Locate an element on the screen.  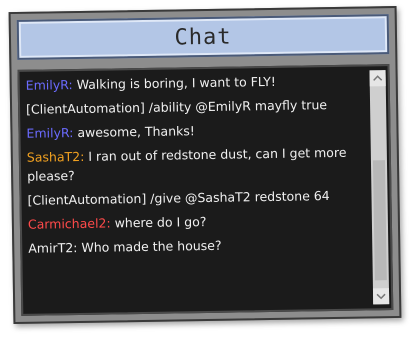
scroll-down-button is located at coordinates (381, 296).